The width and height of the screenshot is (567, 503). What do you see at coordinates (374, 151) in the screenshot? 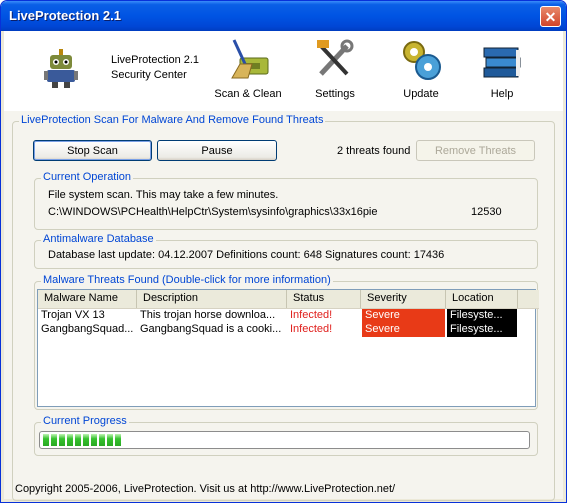
I see `threat-count: 2 threats found` at bounding box center [374, 151].